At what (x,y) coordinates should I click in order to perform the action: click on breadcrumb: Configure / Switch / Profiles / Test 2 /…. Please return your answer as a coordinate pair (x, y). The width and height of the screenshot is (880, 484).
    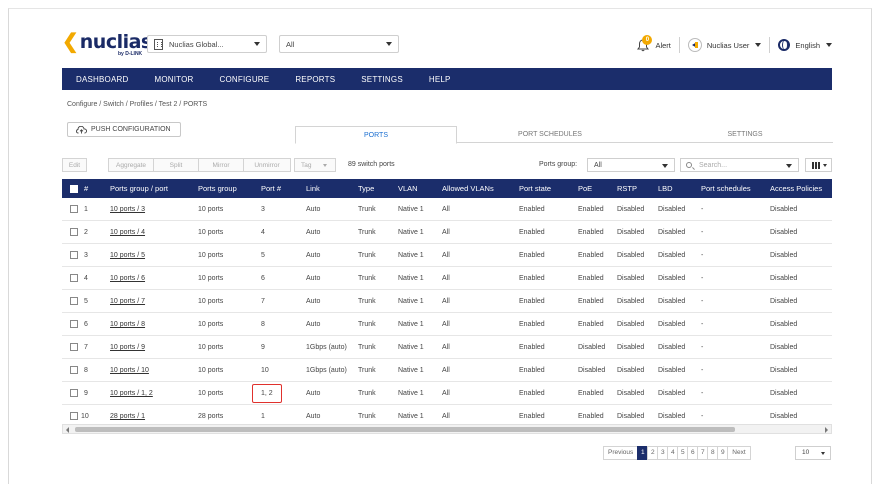
    Looking at the image, I should click on (137, 104).